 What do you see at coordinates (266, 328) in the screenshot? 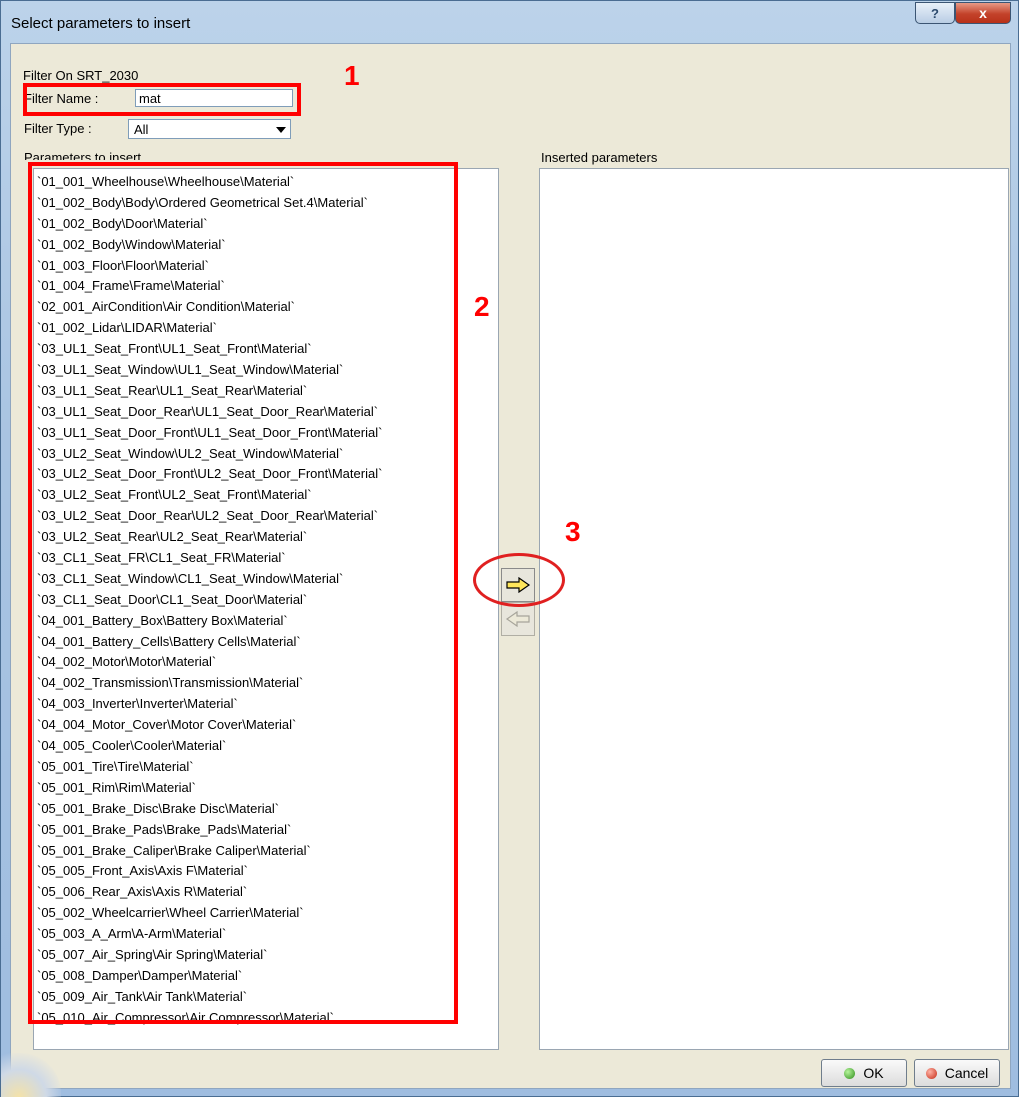
I see `parameter-list-item: `01_002_Lidar\LIDAR\Material`` at bounding box center [266, 328].